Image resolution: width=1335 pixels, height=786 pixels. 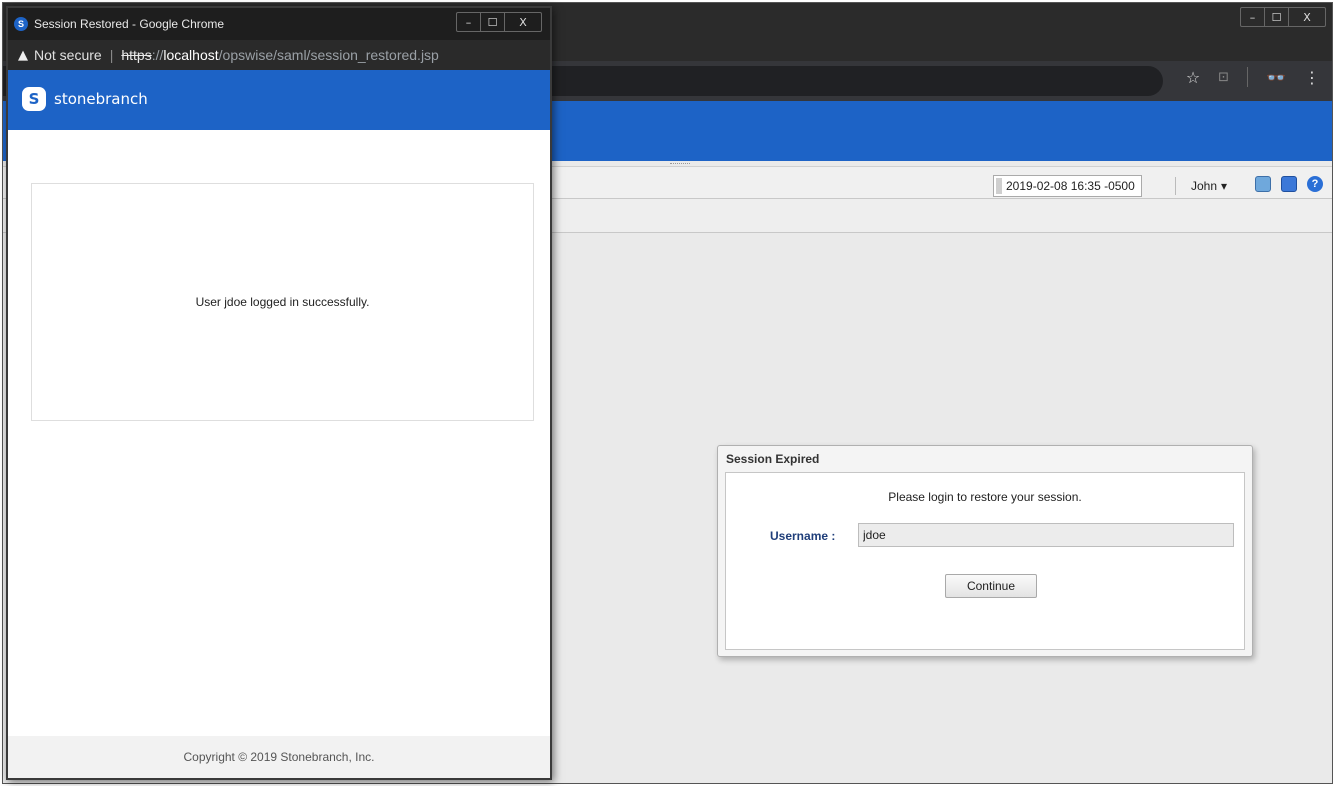 What do you see at coordinates (1315, 184) in the screenshot?
I see `help-icon: ?` at bounding box center [1315, 184].